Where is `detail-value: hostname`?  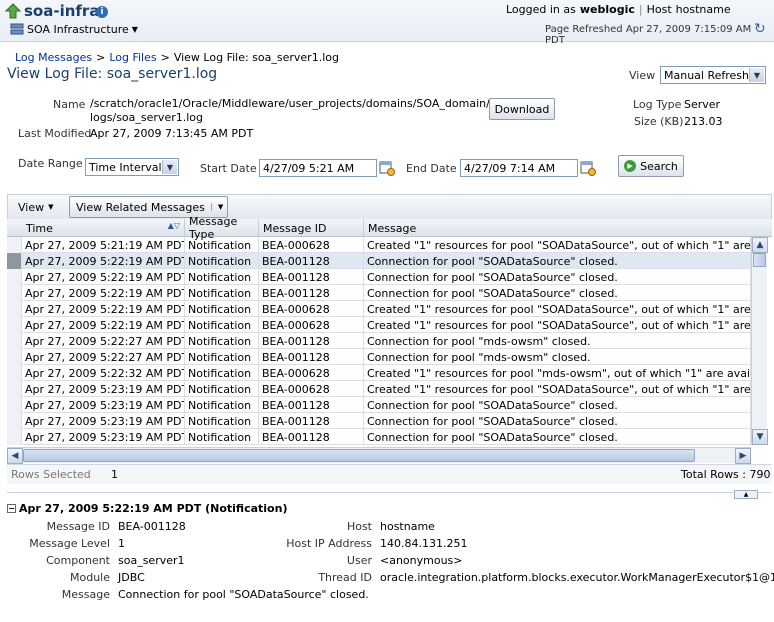 detail-value: hostname is located at coordinates (407, 526).